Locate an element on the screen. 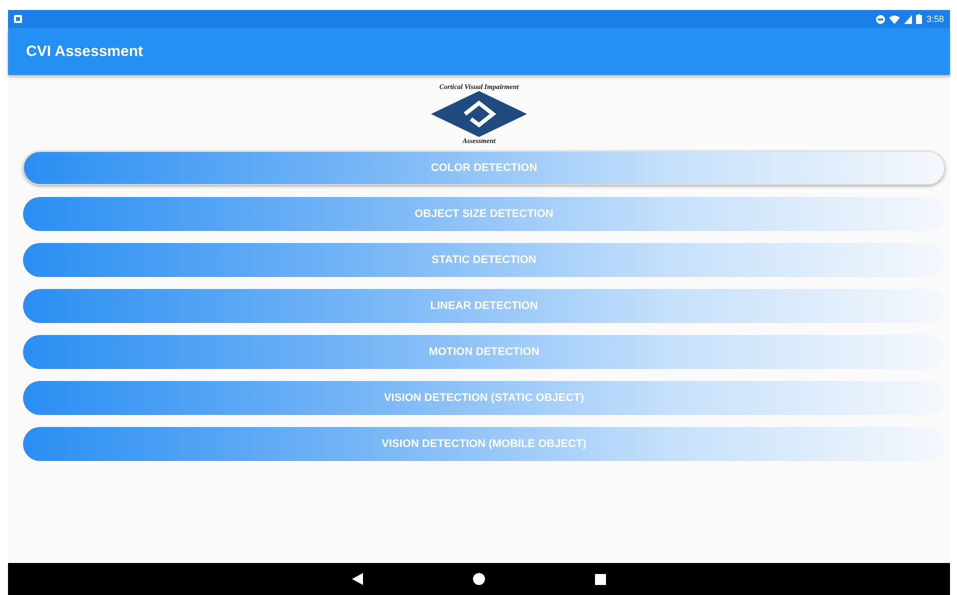 Image resolution: width=957 pixels, height=595 pixels. recents-icon is located at coordinates (600, 579).